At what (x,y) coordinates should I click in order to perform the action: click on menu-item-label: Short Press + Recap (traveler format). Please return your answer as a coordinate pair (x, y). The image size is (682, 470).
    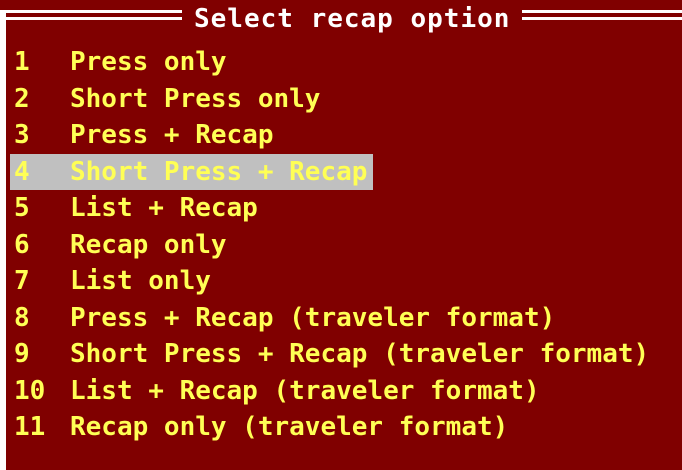
    Looking at the image, I should click on (360, 354).